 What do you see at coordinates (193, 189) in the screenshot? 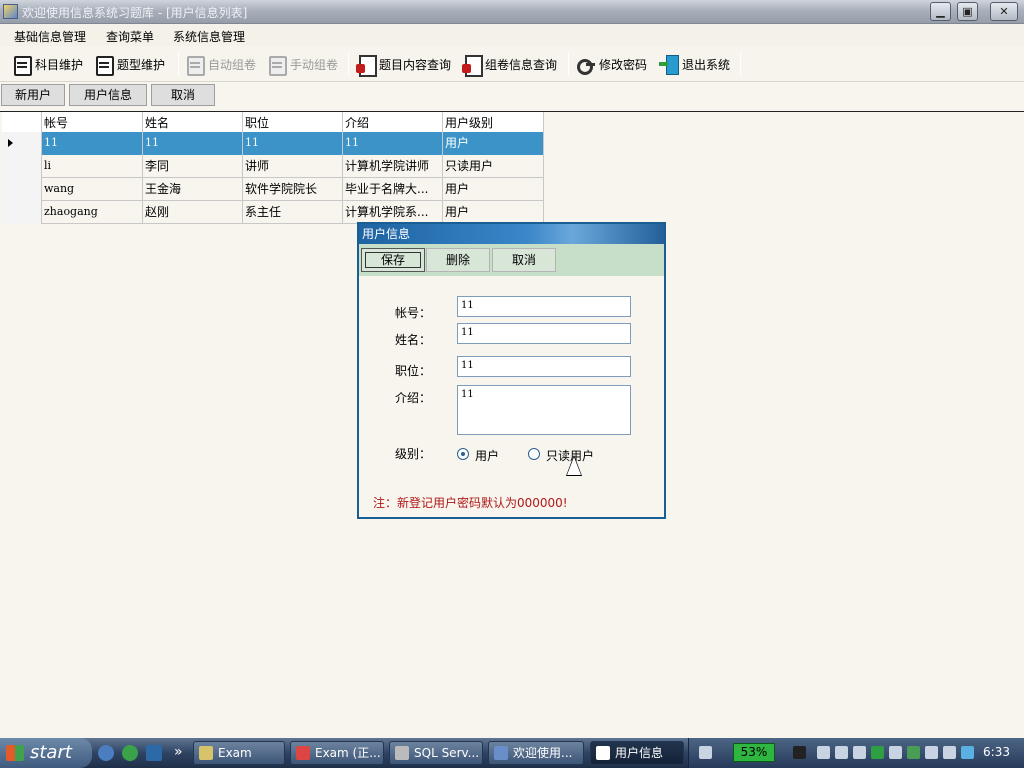
I see `cell-name: 王金海` at bounding box center [193, 189].